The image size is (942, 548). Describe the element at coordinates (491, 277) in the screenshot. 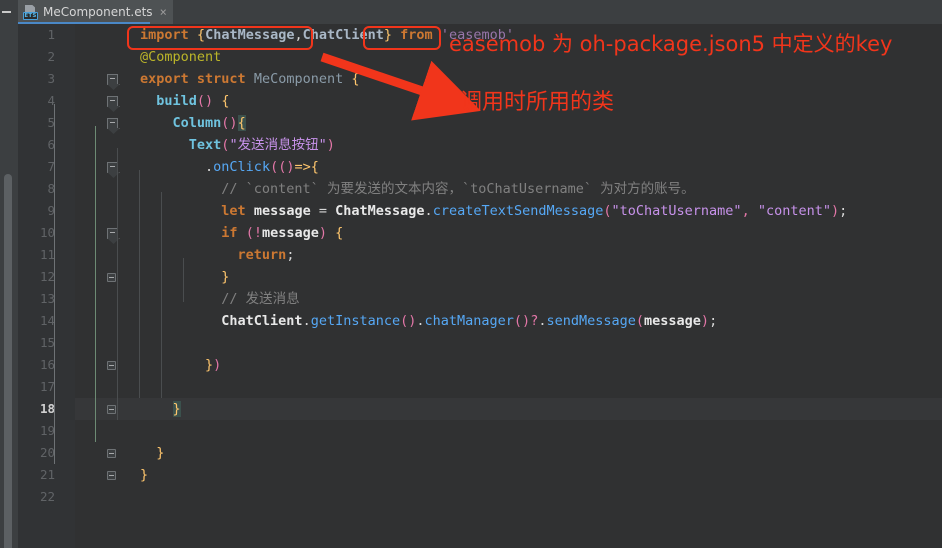

I see `code-line: 12 }` at that location.